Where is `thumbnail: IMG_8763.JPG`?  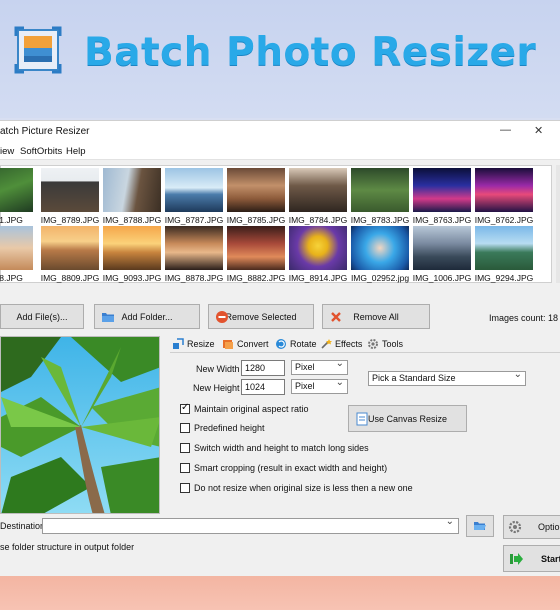 thumbnail: IMG_8763.JPG is located at coordinates (442, 197).